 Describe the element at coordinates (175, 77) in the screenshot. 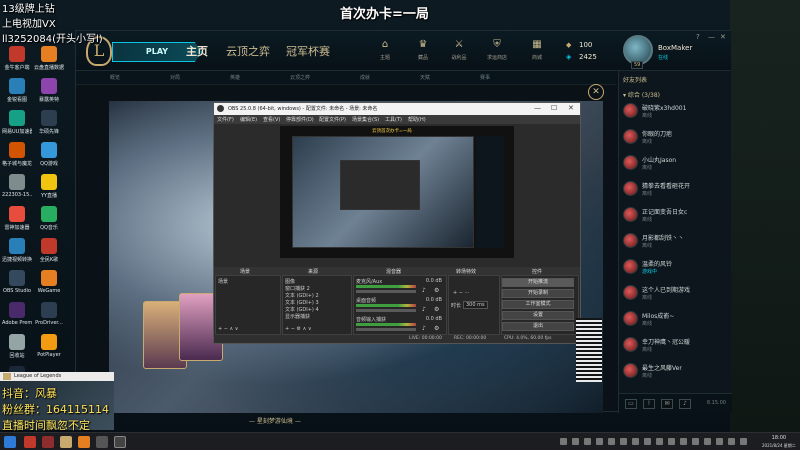

I see `subtab: 对局` at that location.